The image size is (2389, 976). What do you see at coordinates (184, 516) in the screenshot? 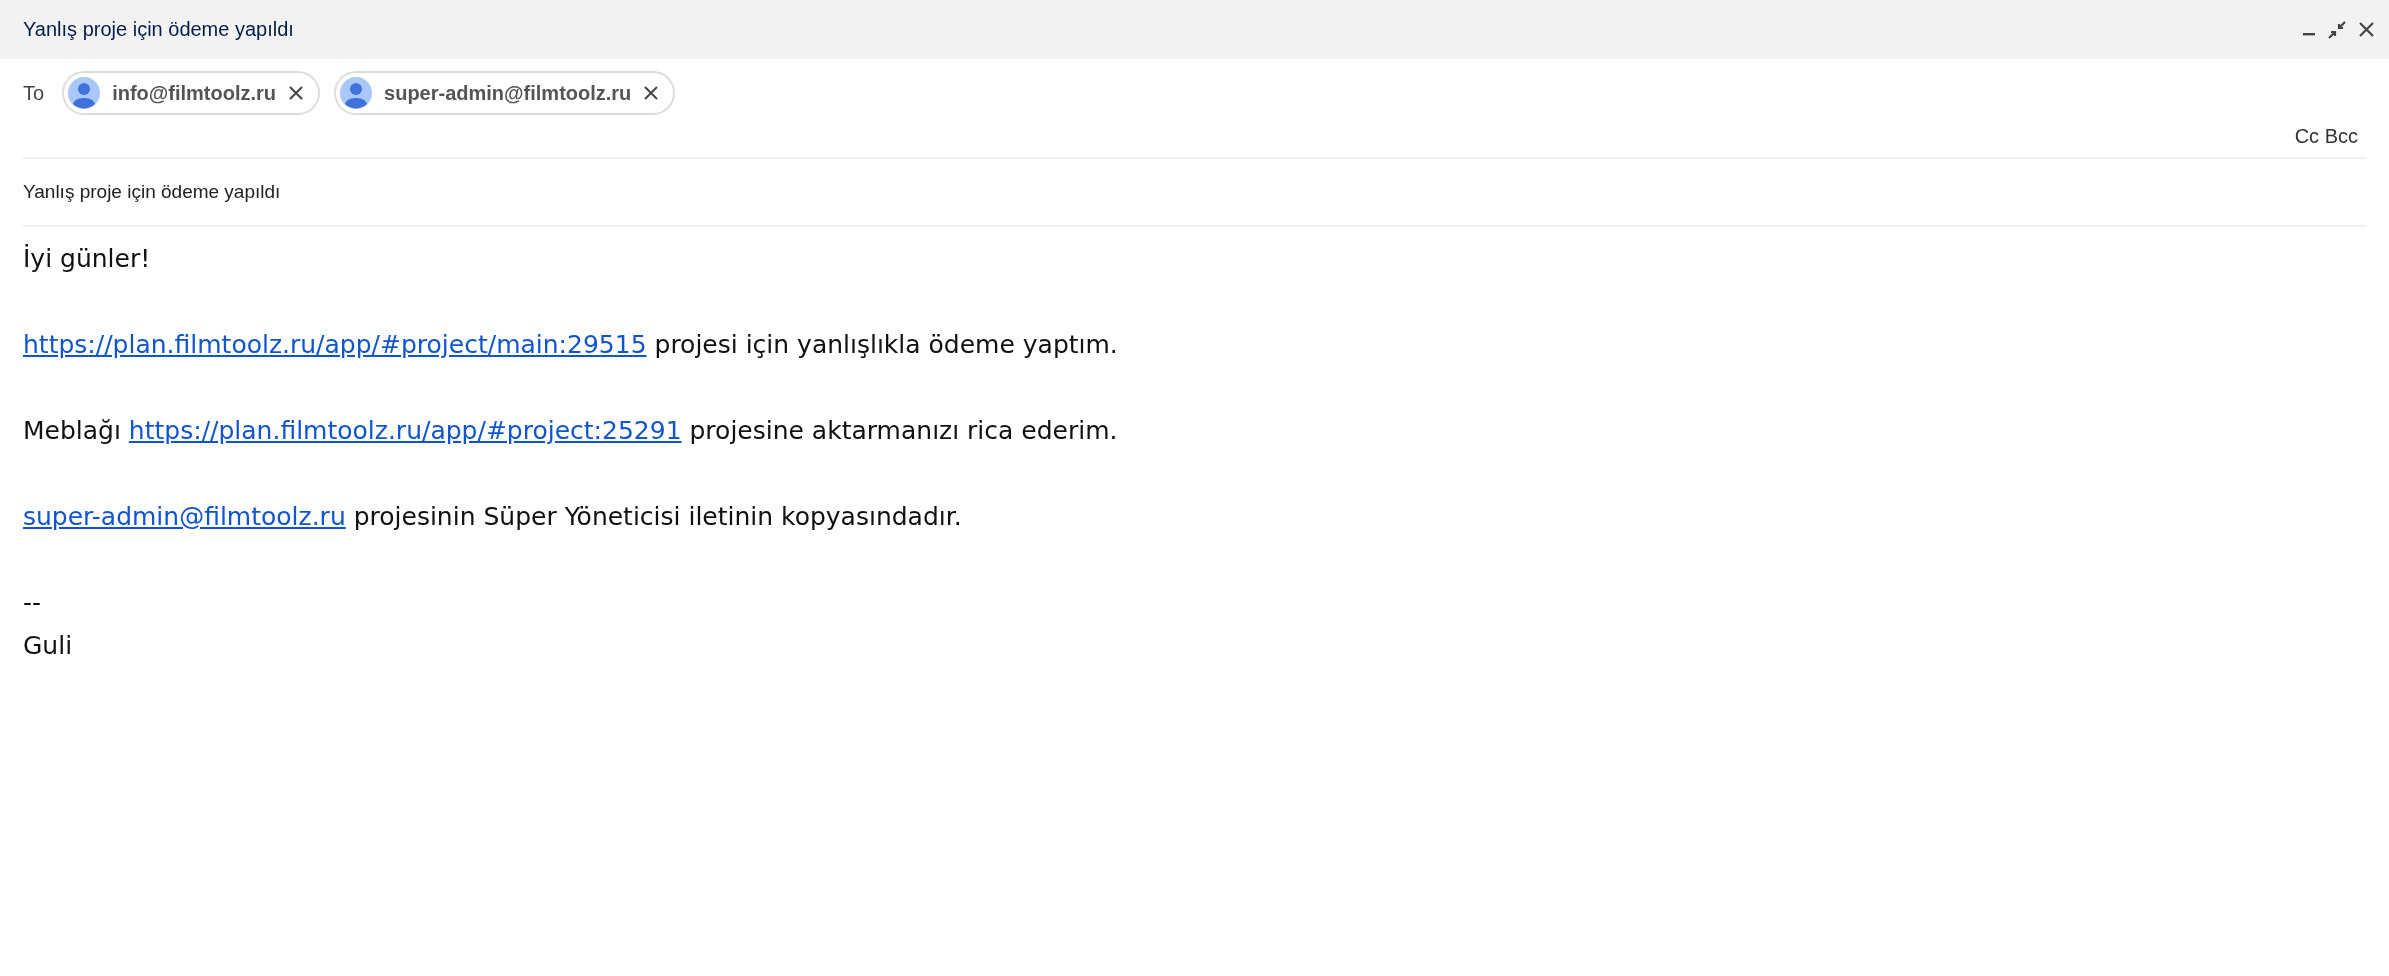
I see `link: super-admin@filmtoolz.ru` at bounding box center [184, 516].